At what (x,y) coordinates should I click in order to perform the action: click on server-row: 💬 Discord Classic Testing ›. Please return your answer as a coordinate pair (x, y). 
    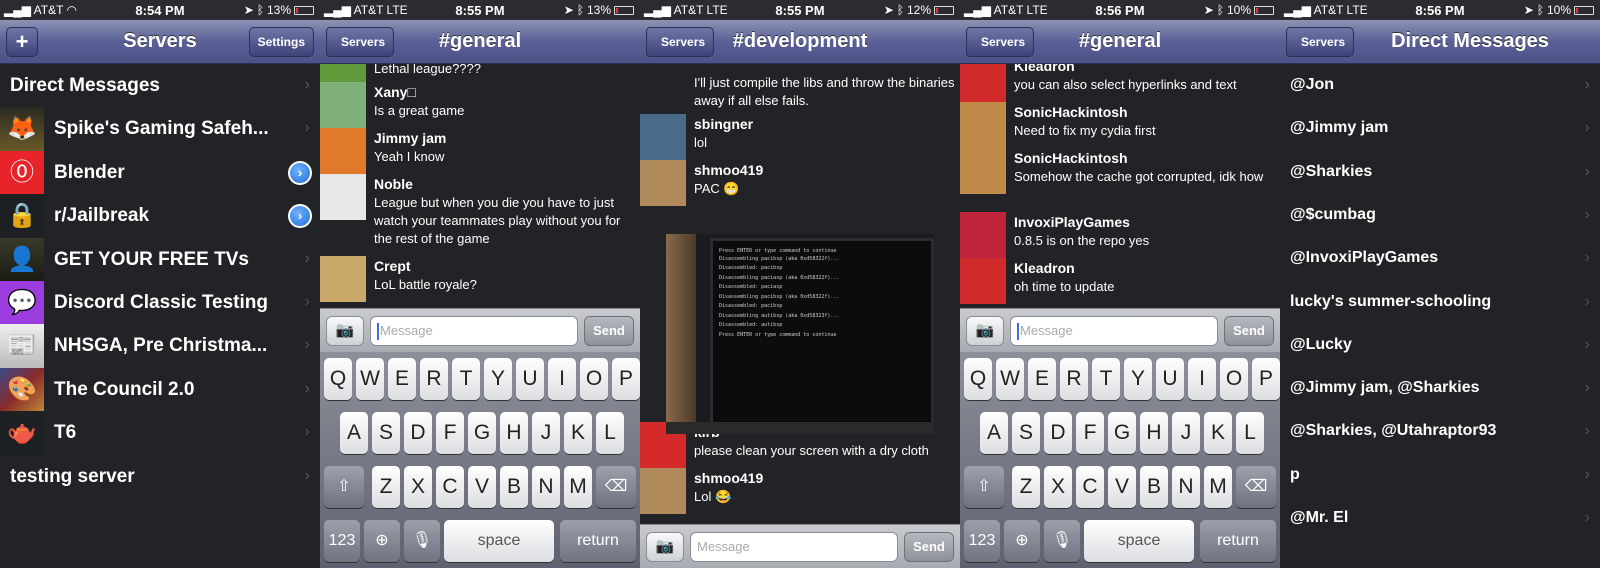
    Looking at the image, I should click on (160, 303).